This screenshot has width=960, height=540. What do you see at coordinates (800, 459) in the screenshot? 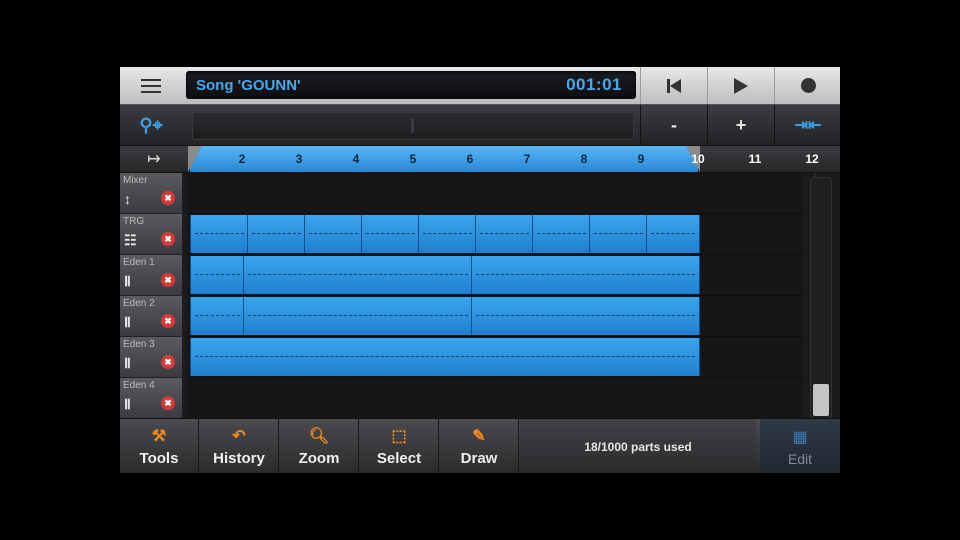
I see `edit-label: Edit` at bounding box center [800, 459].